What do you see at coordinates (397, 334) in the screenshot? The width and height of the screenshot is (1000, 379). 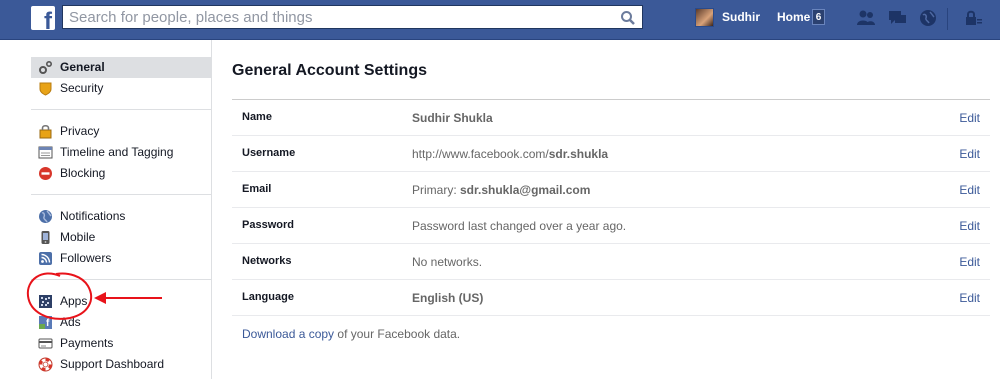 I see `download-suffix-text: of your Facebook data.` at bounding box center [397, 334].